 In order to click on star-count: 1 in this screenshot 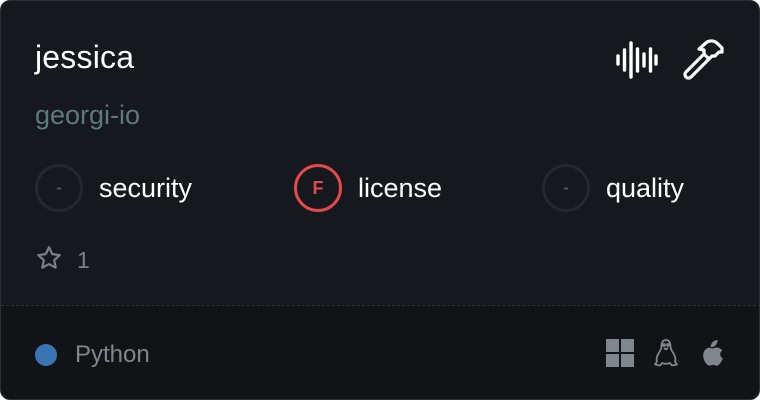, I will do `click(62, 260)`.